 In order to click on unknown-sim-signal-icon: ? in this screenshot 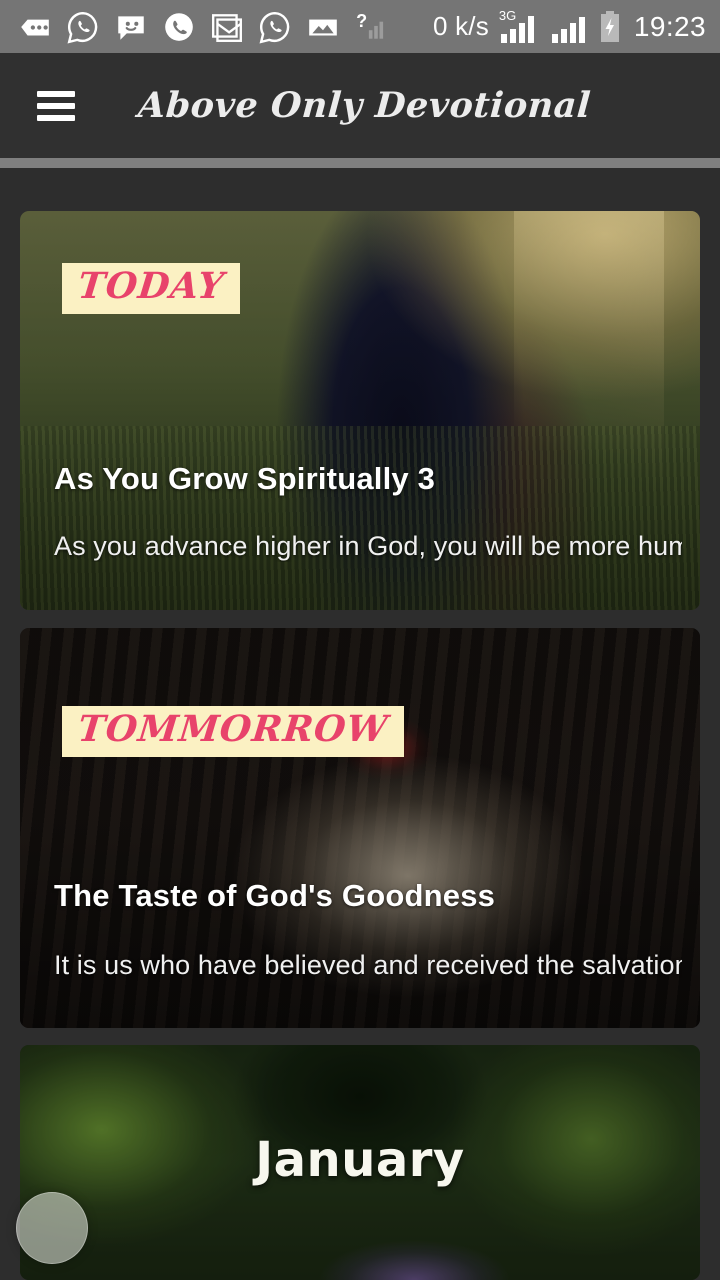, I will do `click(370, 25)`.